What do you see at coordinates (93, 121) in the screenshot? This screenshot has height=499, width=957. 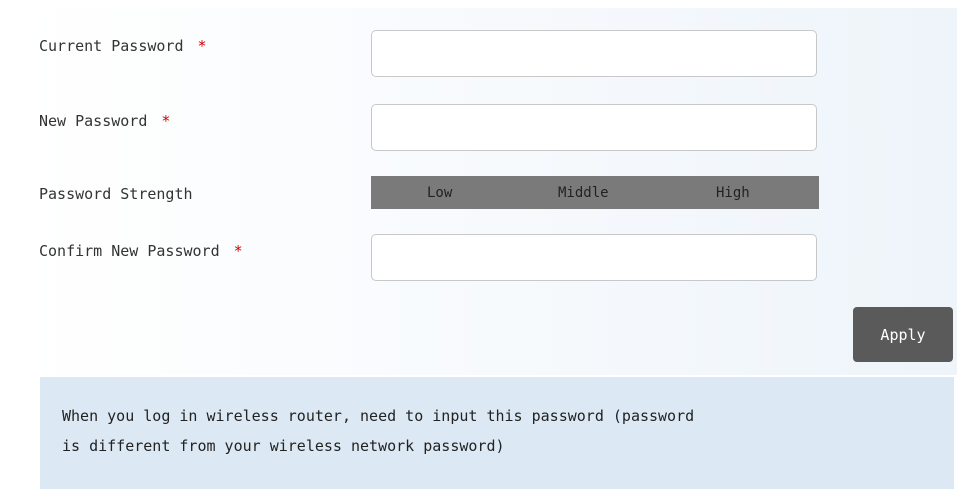 I see `new-password-label-text: New Password` at bounding box center [93, 121].